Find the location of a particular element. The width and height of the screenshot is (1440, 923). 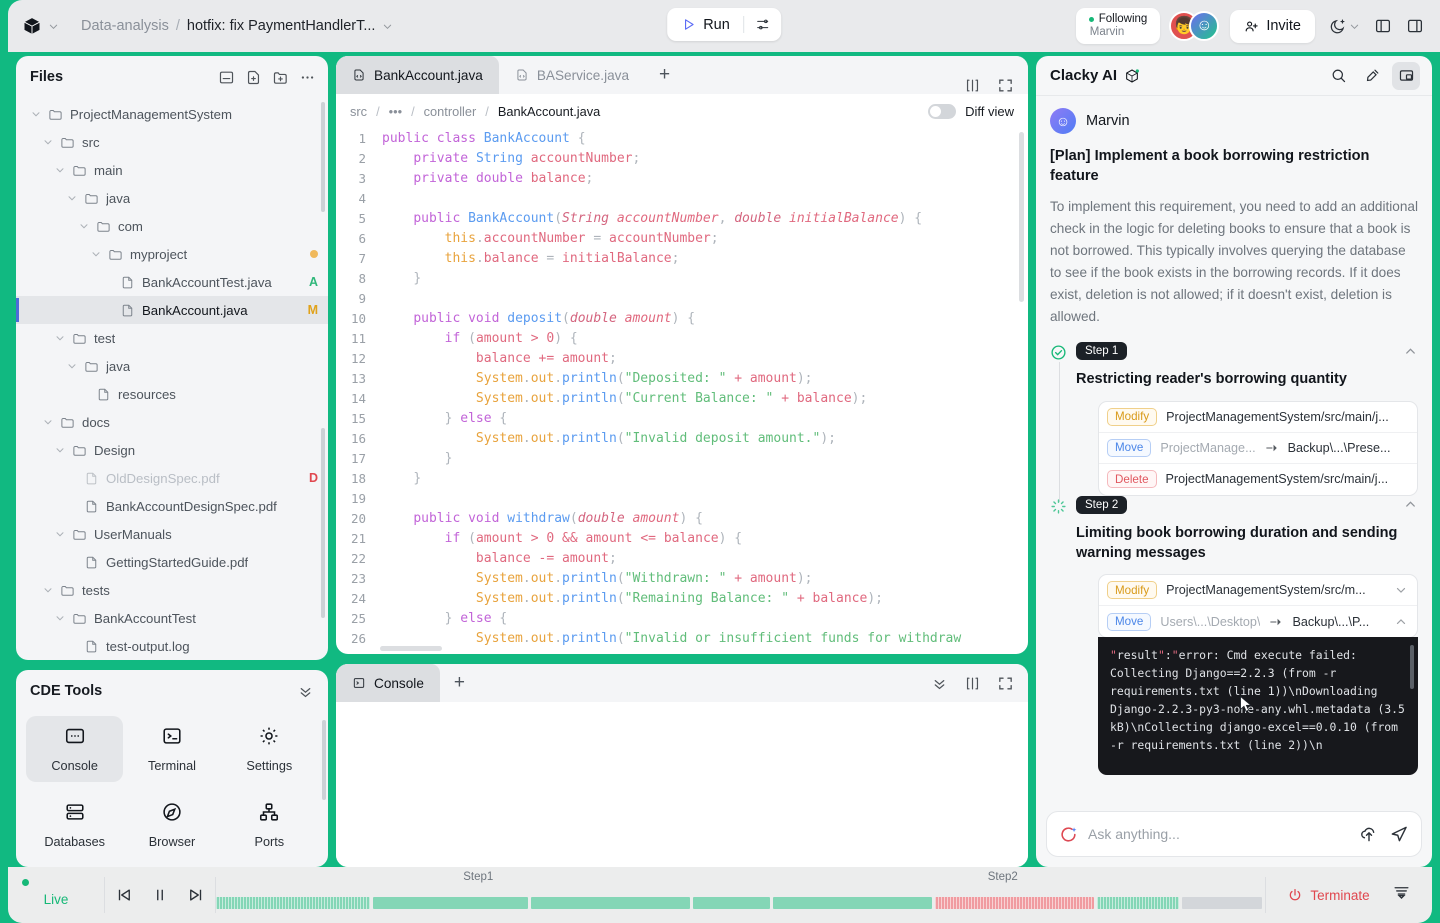

breadcrumb-src: src is located at coordinates (358, 111).